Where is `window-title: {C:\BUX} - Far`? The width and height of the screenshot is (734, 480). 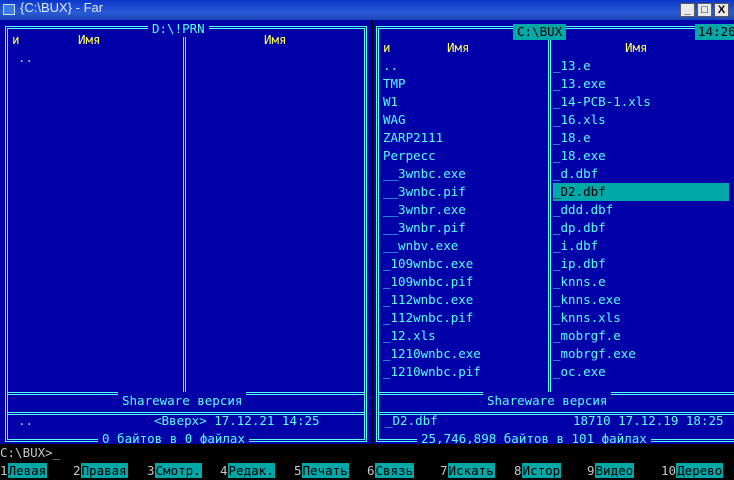 window-title: {C:\BUX} - Far is located at coordinates (62, 7).